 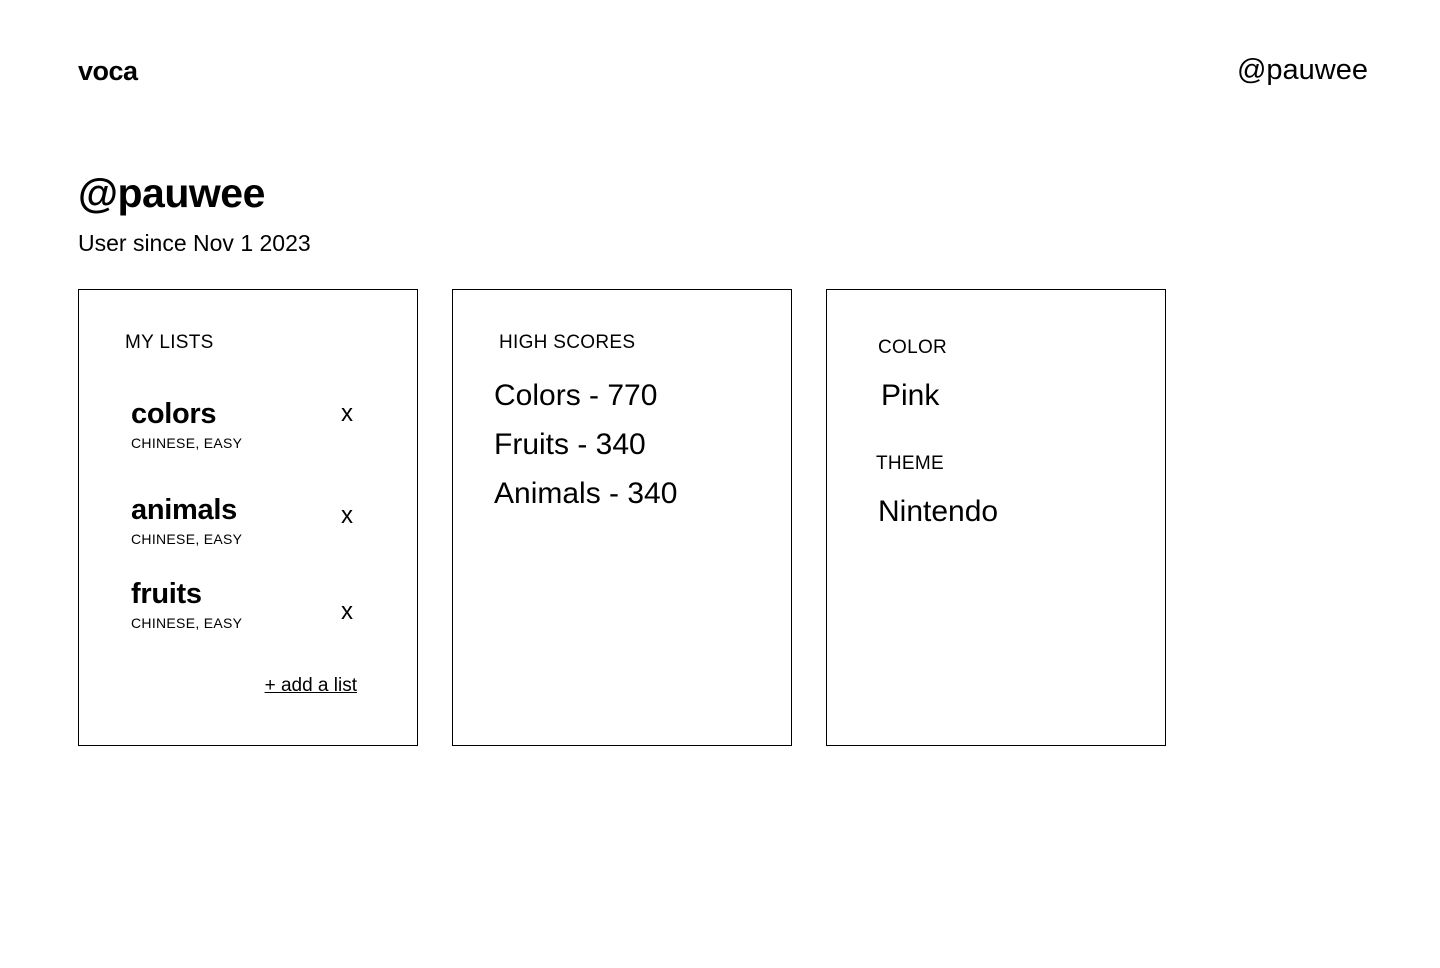 What do you see at coordinates (567, 342) in the screenshot?
I see `high-scores-heading: HIGH SCORES` at bounding box center [567, 342].